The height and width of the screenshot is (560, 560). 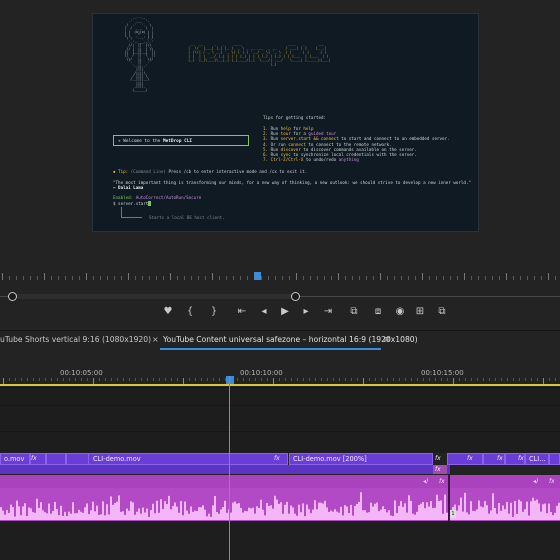 What do you see at coordinates (155, 340) in the screenshot?
I see `close-tab-icon: ×` at bounding box center [155, 340].